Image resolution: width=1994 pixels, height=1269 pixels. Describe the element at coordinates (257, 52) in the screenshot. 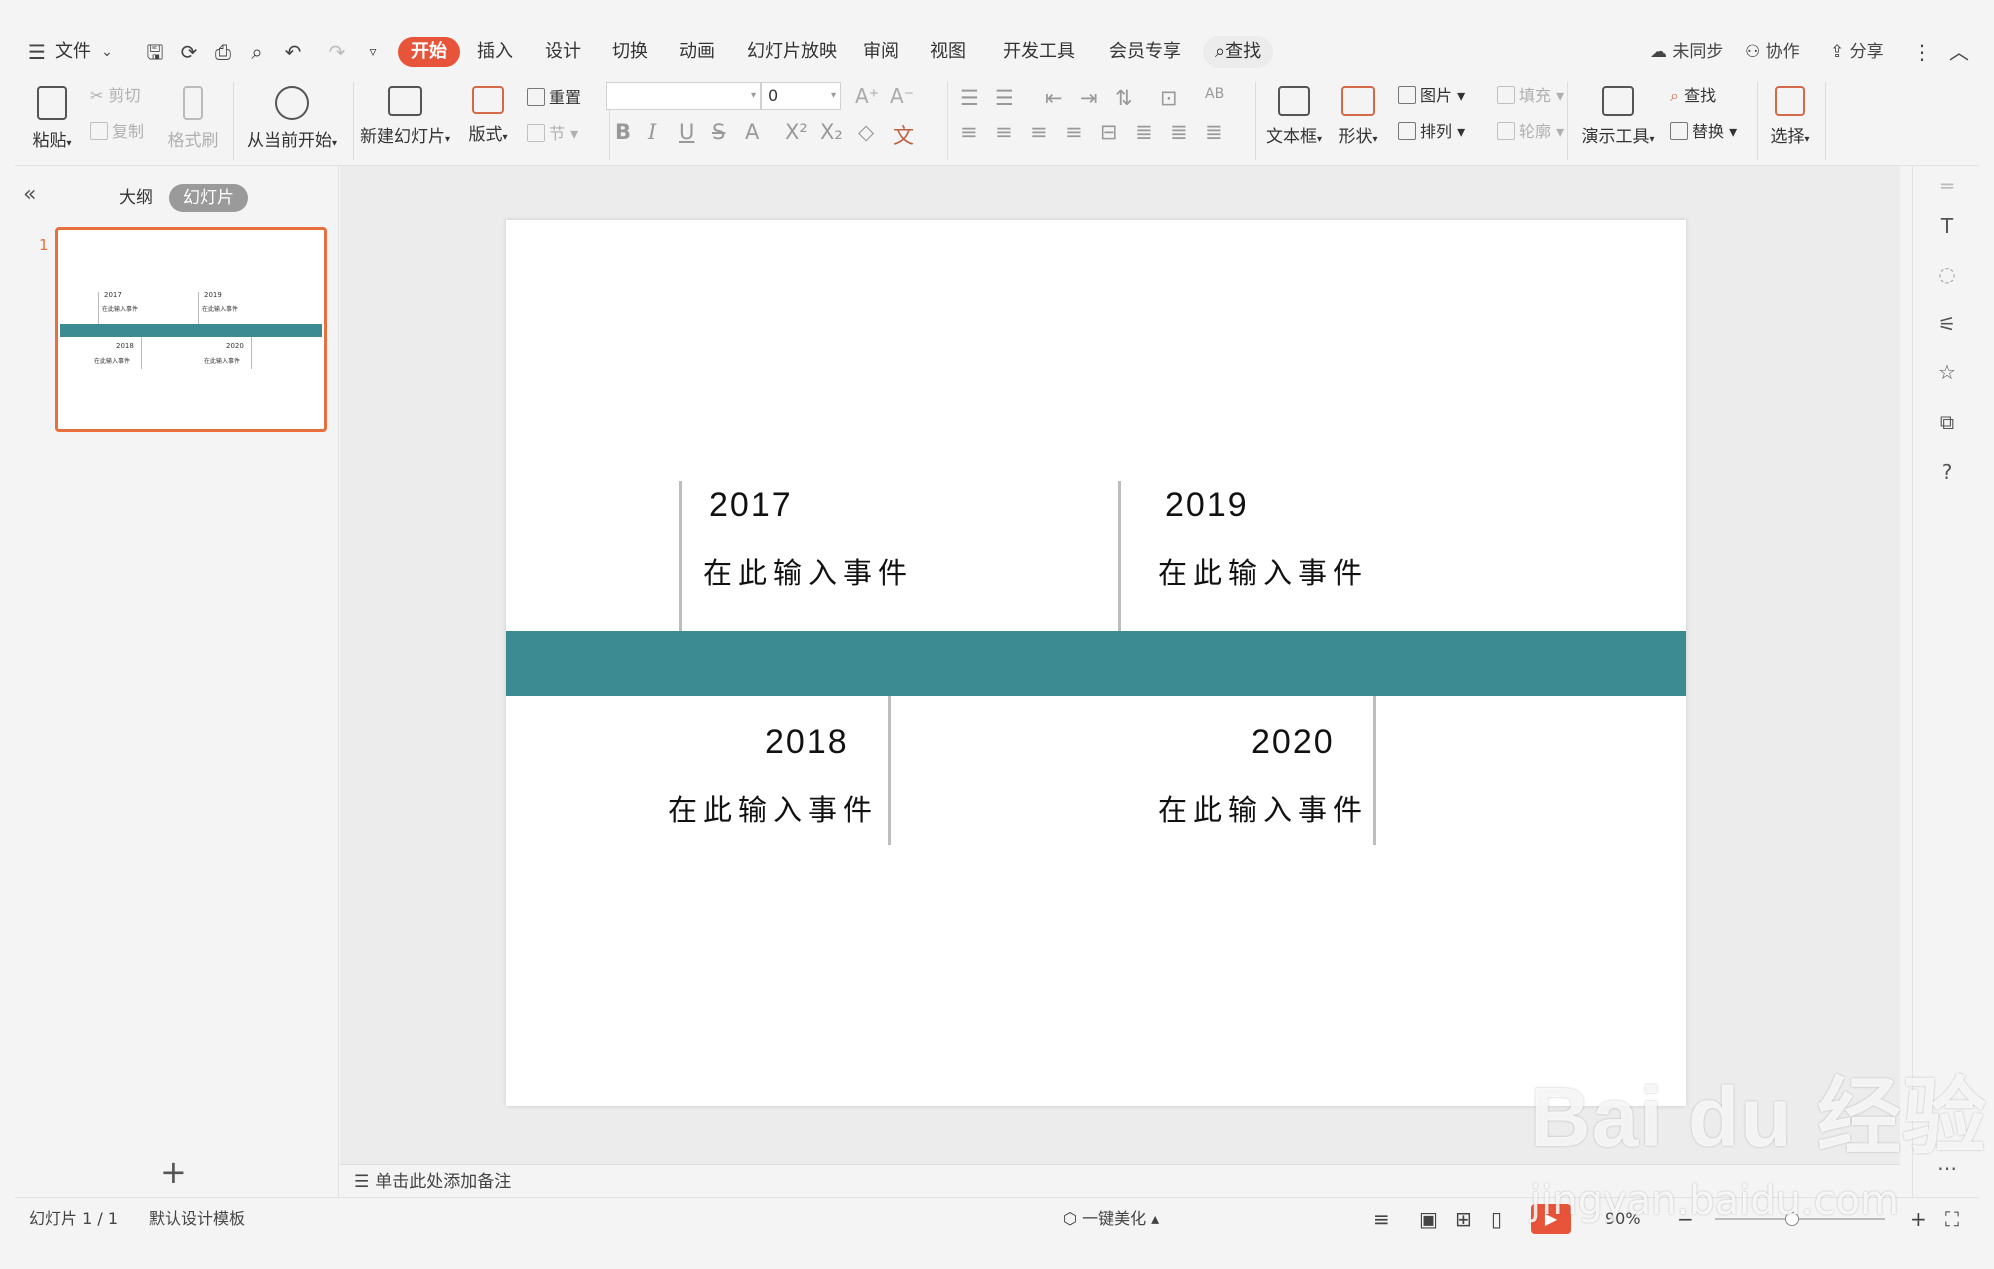

I see `print-preview-icon: ⌕` at that location.